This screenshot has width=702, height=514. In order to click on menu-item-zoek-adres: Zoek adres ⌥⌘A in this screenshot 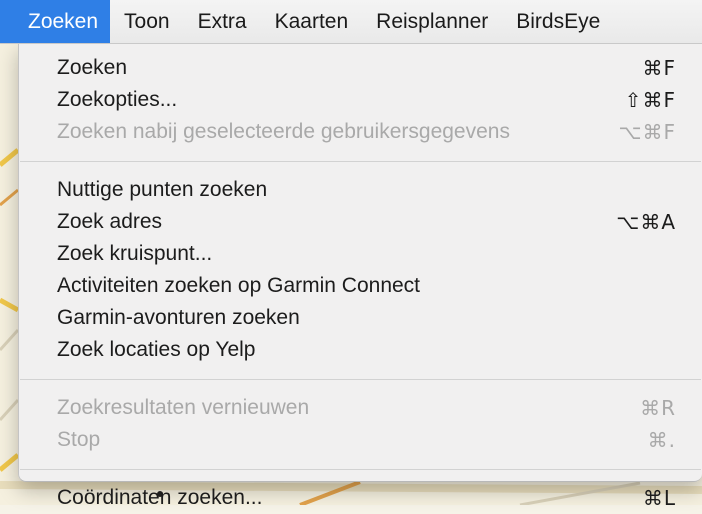, I will do `click(360, 222)`.